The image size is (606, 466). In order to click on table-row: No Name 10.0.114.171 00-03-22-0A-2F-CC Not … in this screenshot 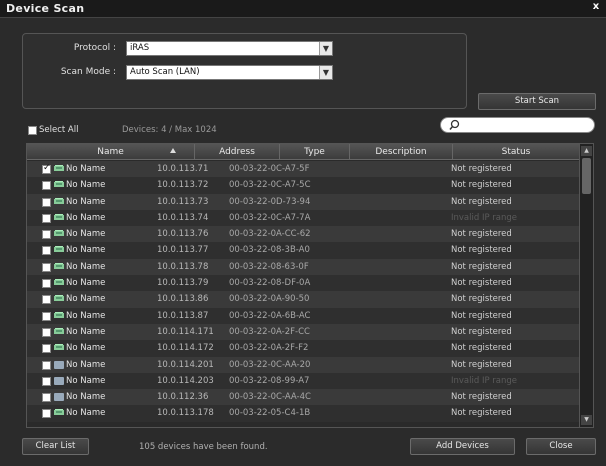, I will do `click(303, 332)`.